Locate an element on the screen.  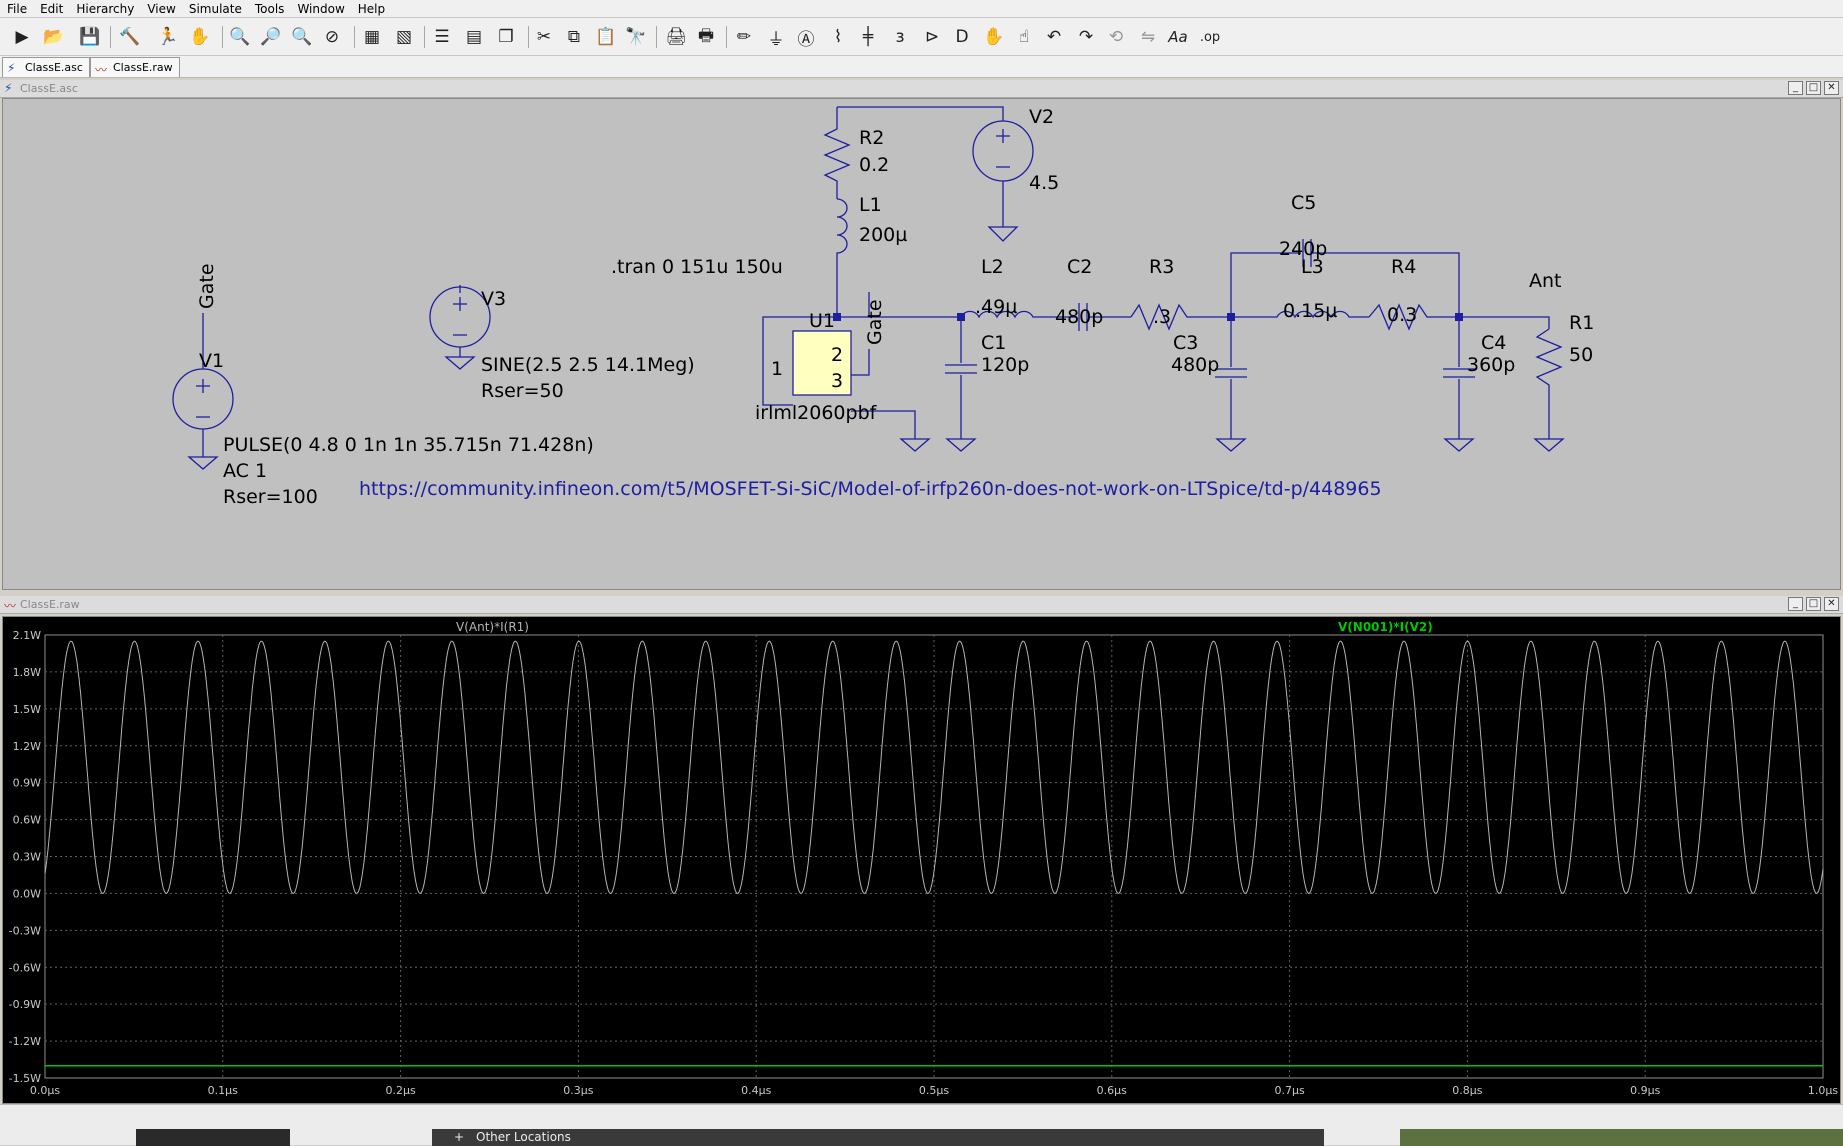
menu-window: Window is located at coordinates (320, 8).